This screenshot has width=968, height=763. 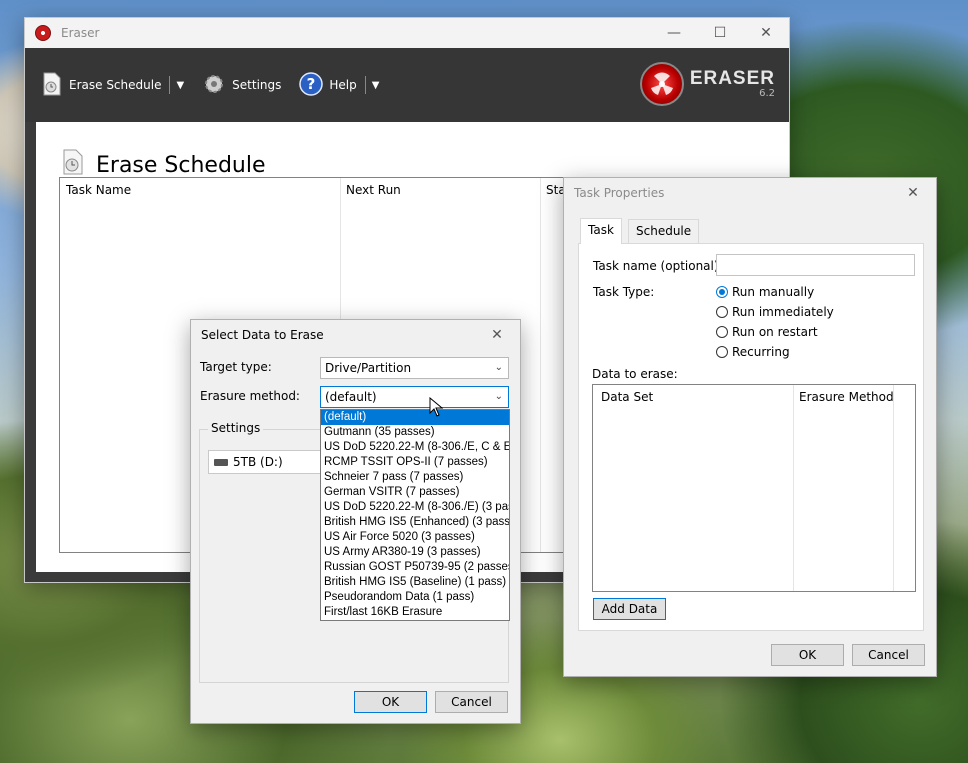 I want to click on settings-group-title: Settings, so click(x=236, y=428).